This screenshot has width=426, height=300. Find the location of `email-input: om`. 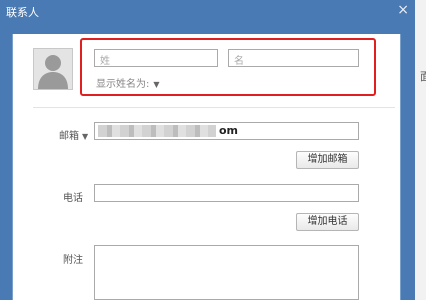

email-input: om is located at coordinates (226, 131).